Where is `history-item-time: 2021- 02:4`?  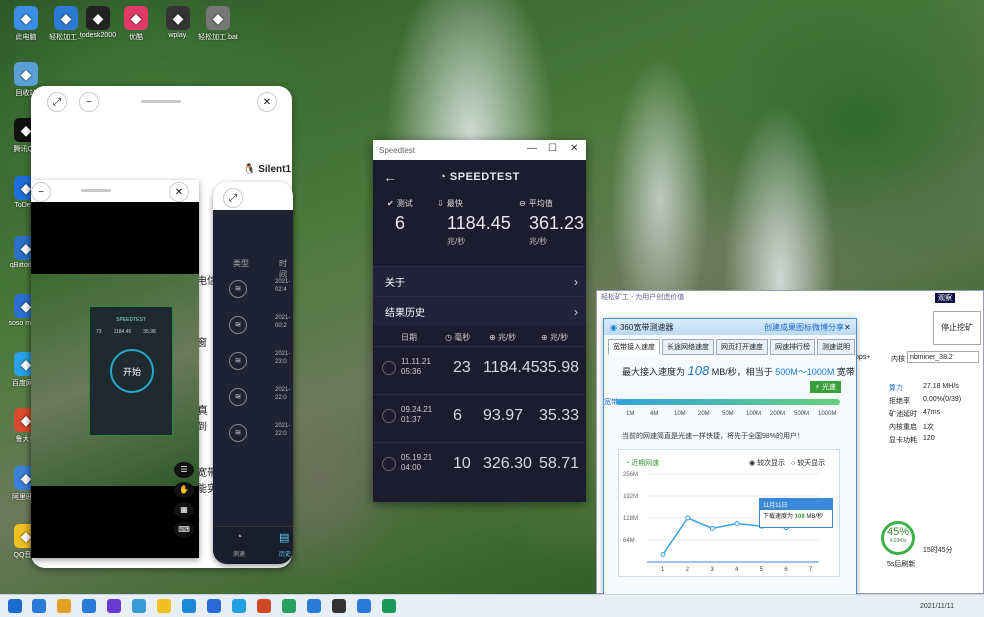
history-item-time: 2021- 02:4 is located at coordinates (283, 286).